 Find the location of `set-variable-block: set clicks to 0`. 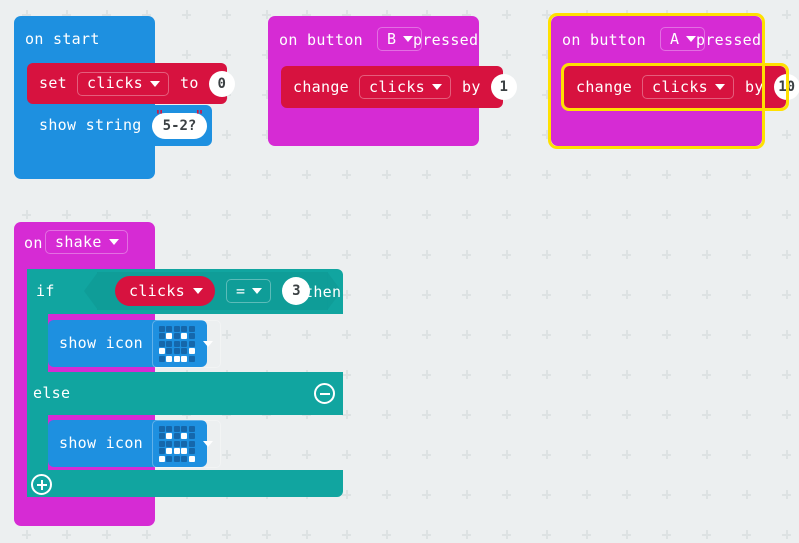

set-variable-block: set clicks to 0 is located at coordinates (131, 83).